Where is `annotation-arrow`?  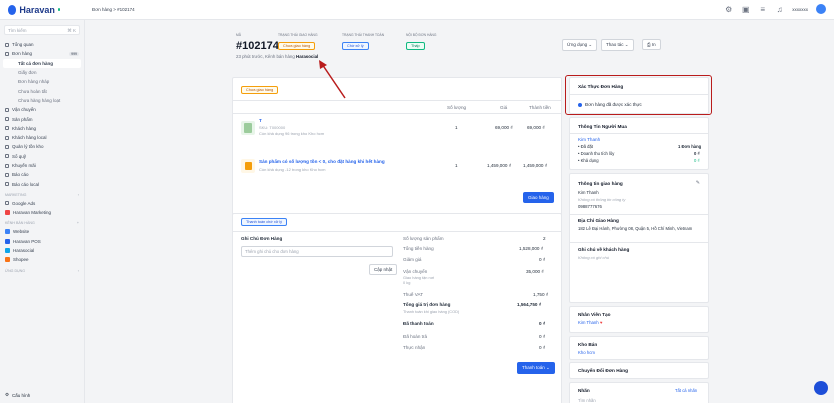 annotation-arrow is located at coordinates (332, 79).